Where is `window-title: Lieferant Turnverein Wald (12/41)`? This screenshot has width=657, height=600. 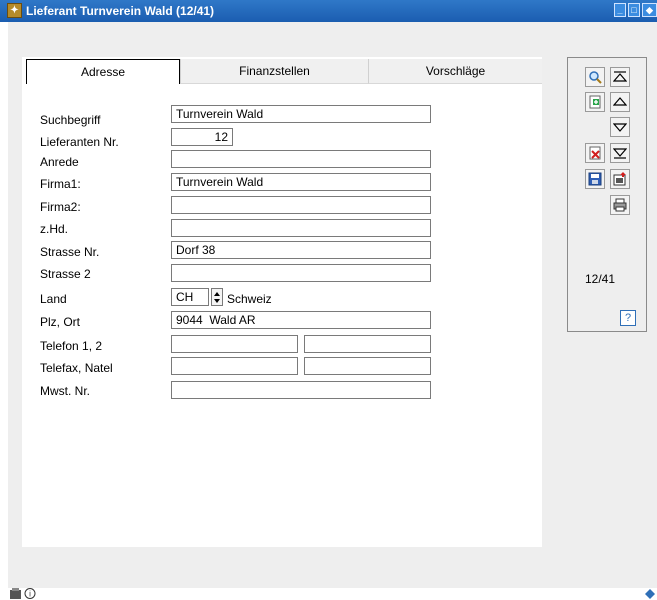
window-title: Lieferant Turnverein Wald (12/41) is located at coordinates (120, 11).